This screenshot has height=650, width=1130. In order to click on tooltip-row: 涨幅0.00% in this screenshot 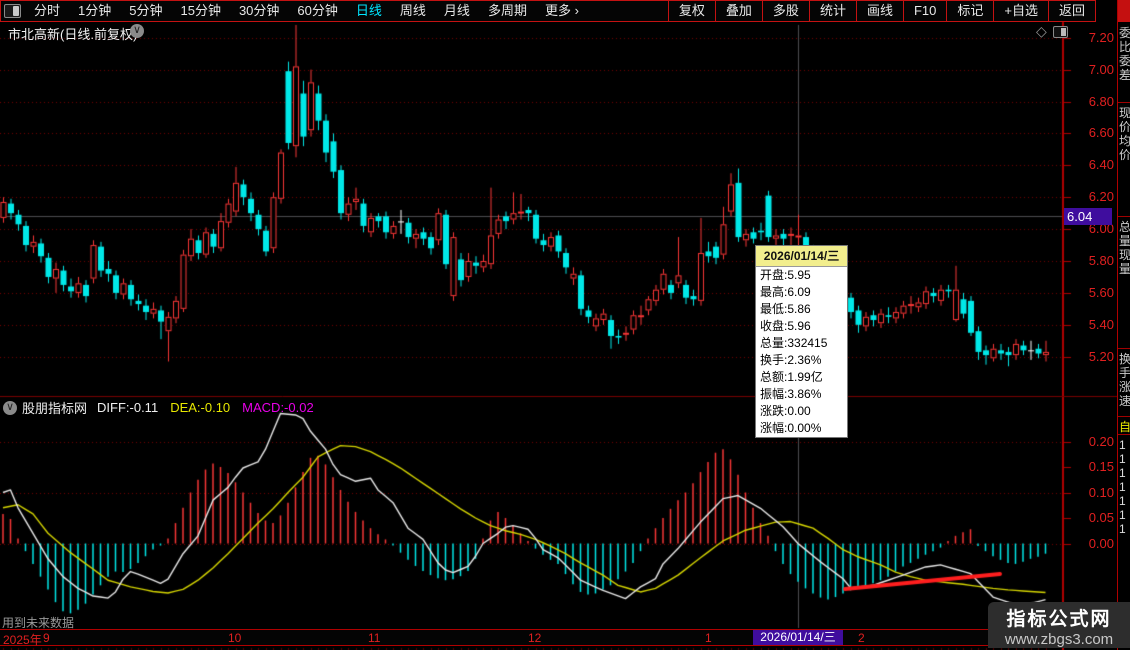, I will do `click(801, 428)`.